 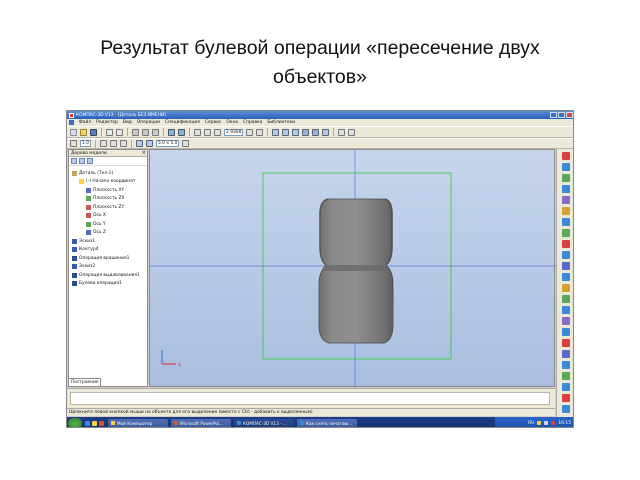 What do you see at coordinates (109, 132) in the screenshot?
I see `print-icon` at bounding box center [109, 132].